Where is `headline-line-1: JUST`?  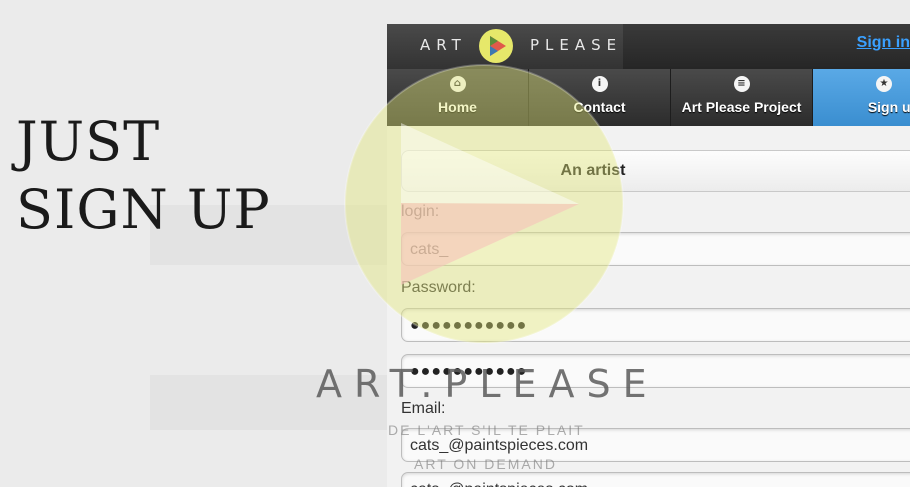
headline-line-1: JUST is located at coordinates (88, 141).